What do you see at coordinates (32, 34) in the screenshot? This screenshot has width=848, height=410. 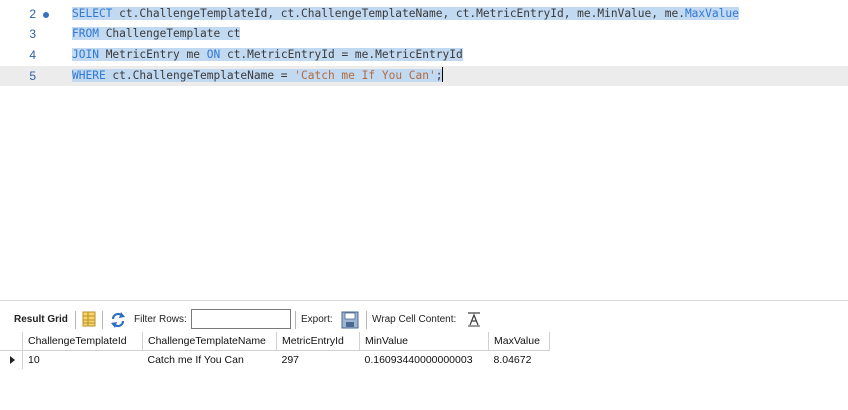 I see `line-number: 3` at bounding box center [32, 34].